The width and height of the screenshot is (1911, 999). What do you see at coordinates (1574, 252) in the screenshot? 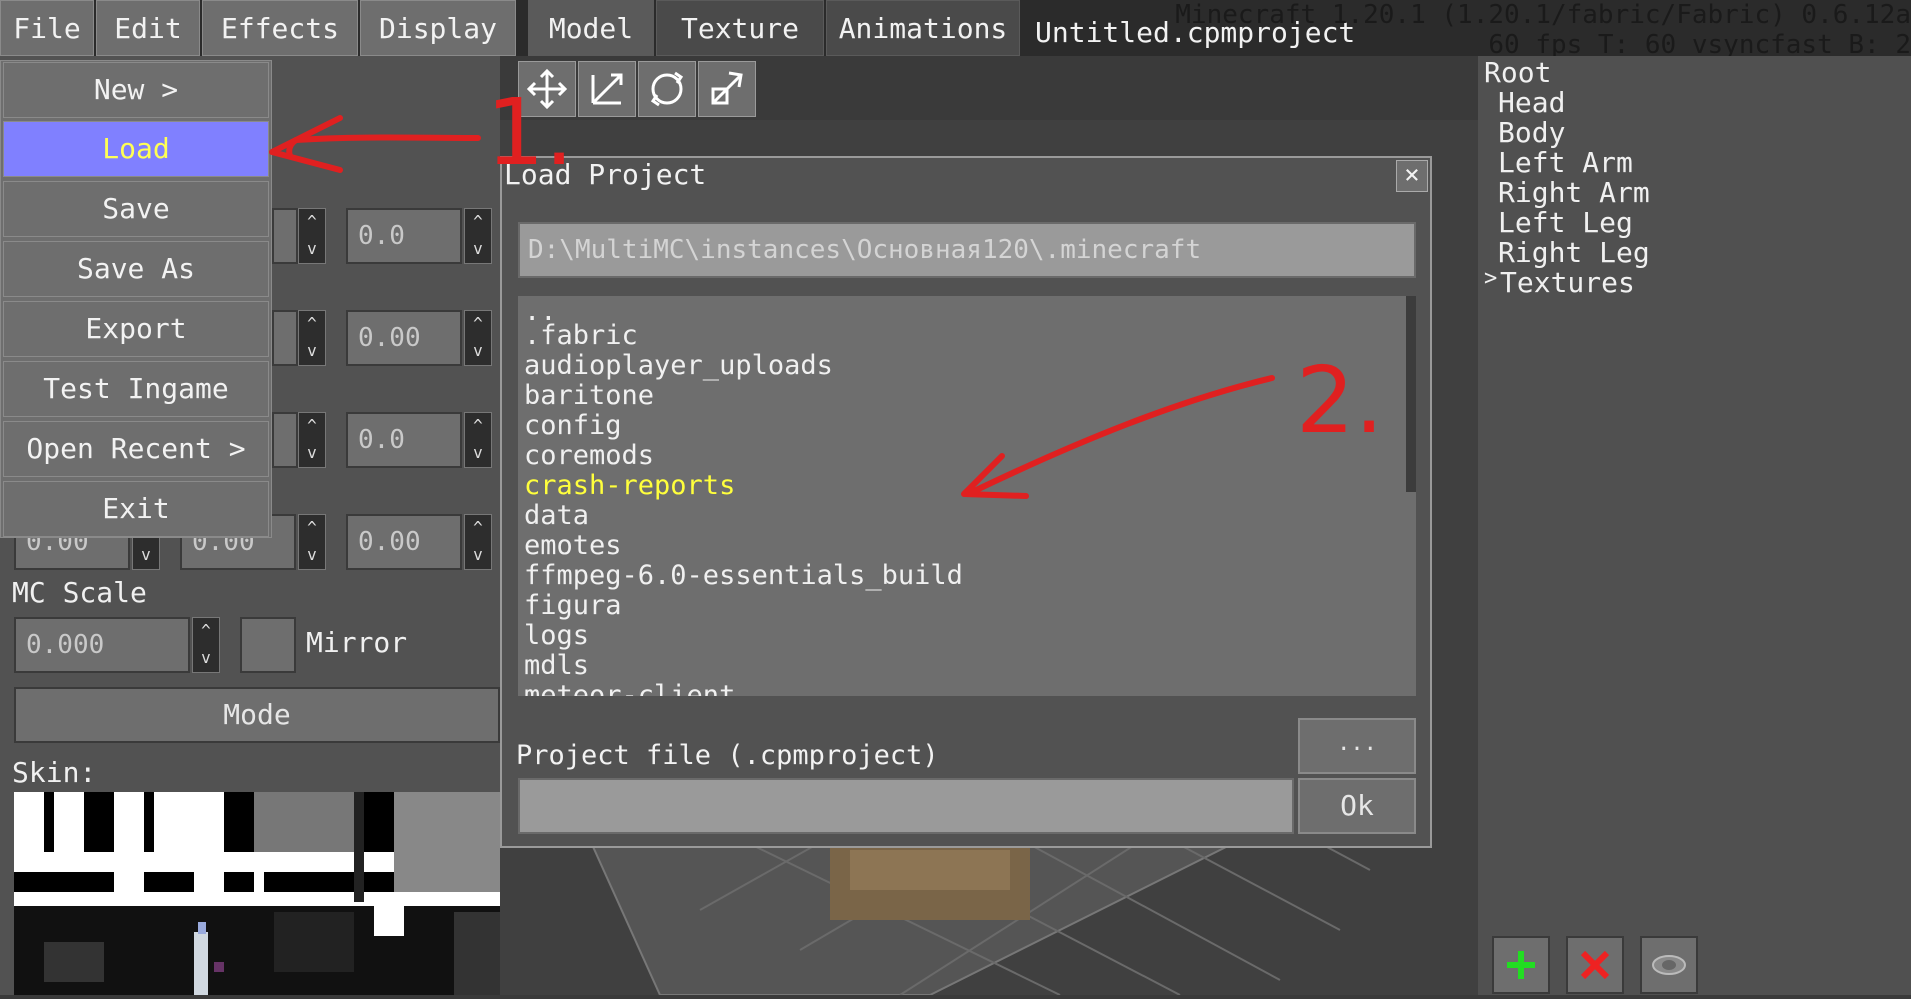
I see `tree-item-right-leg: Right Leg` at bounding box center [1574, 252].